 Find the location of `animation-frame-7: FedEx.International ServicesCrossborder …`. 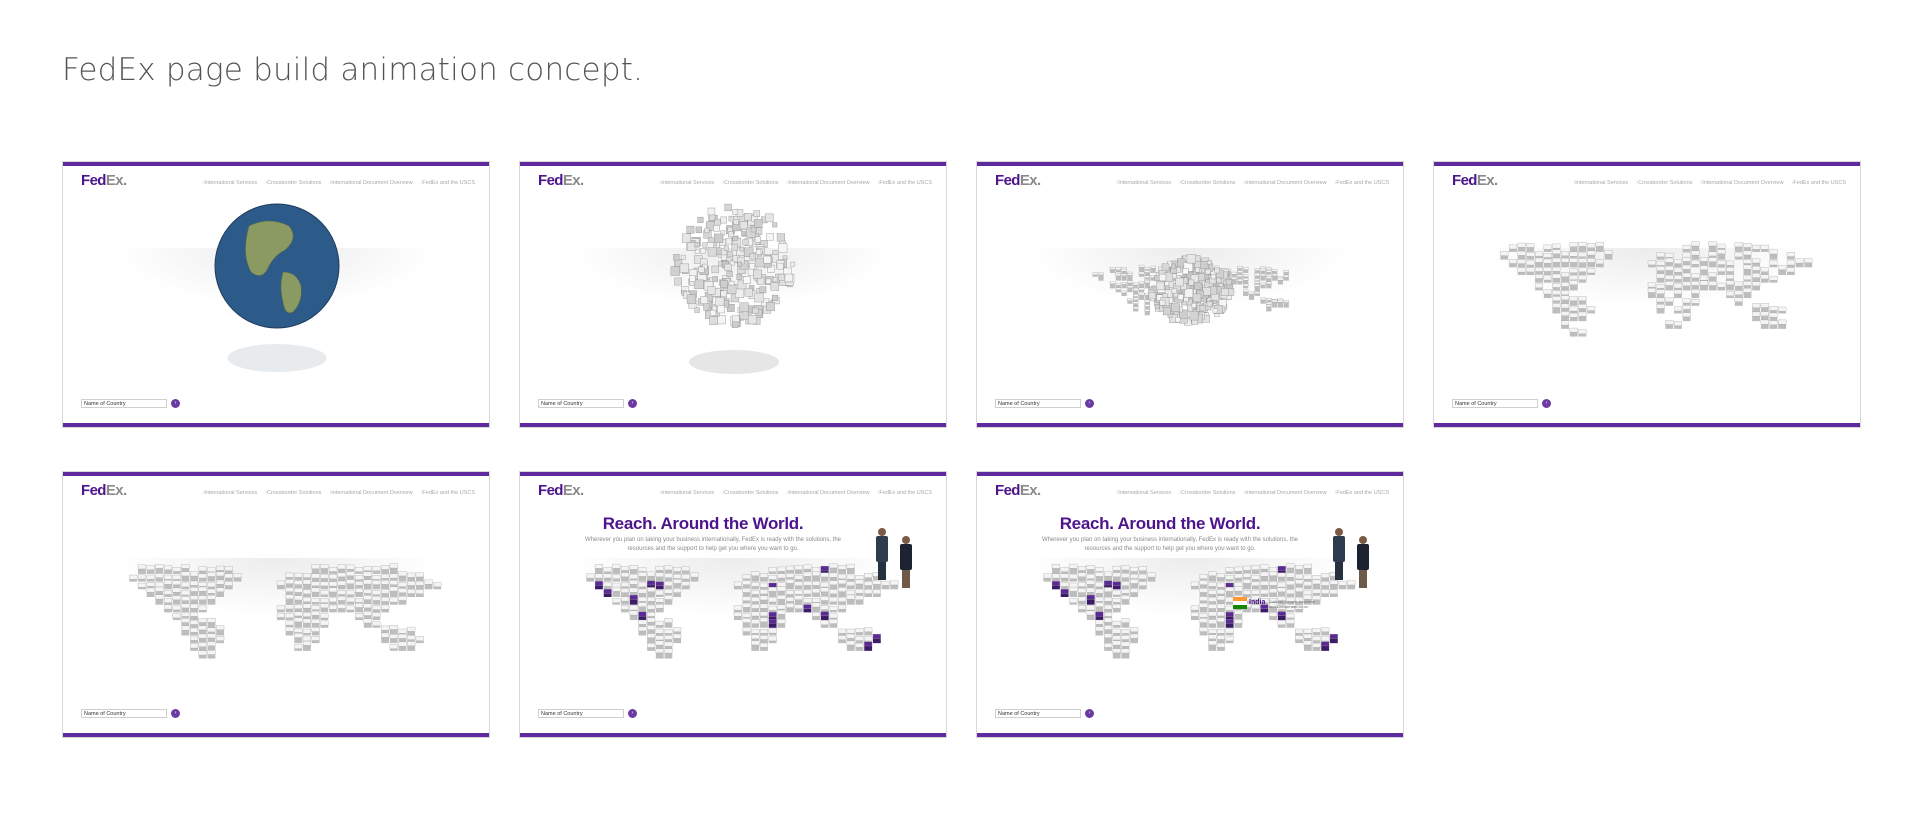

animation-frame-7: FedEx.International ServicesCrossborder … is located at coordinates (1190, 604).